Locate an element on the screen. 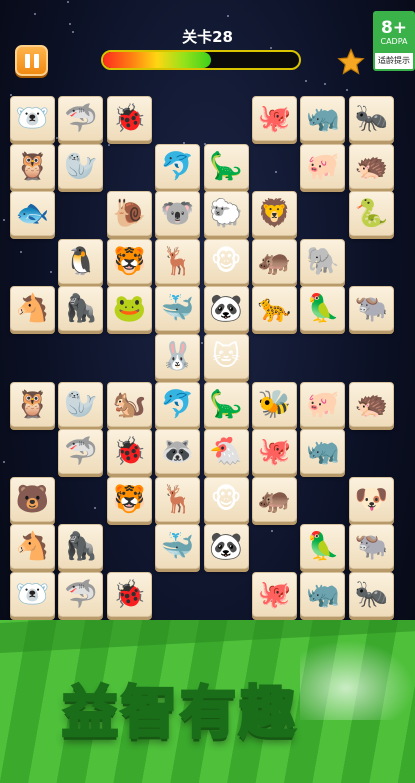  tile-fish: 🐟 is located at coordinates (32, 214).